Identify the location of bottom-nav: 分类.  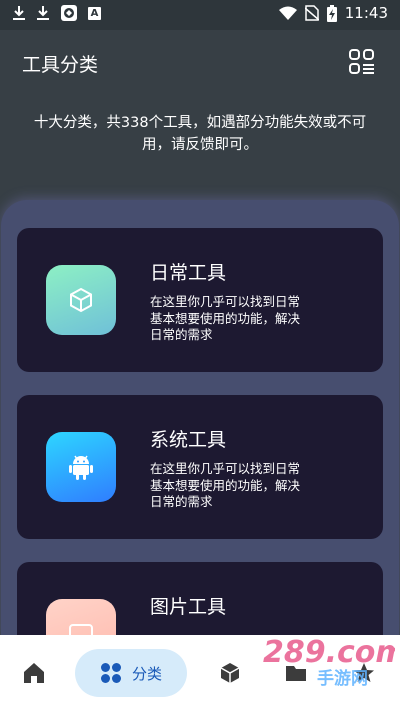
(200, 673).